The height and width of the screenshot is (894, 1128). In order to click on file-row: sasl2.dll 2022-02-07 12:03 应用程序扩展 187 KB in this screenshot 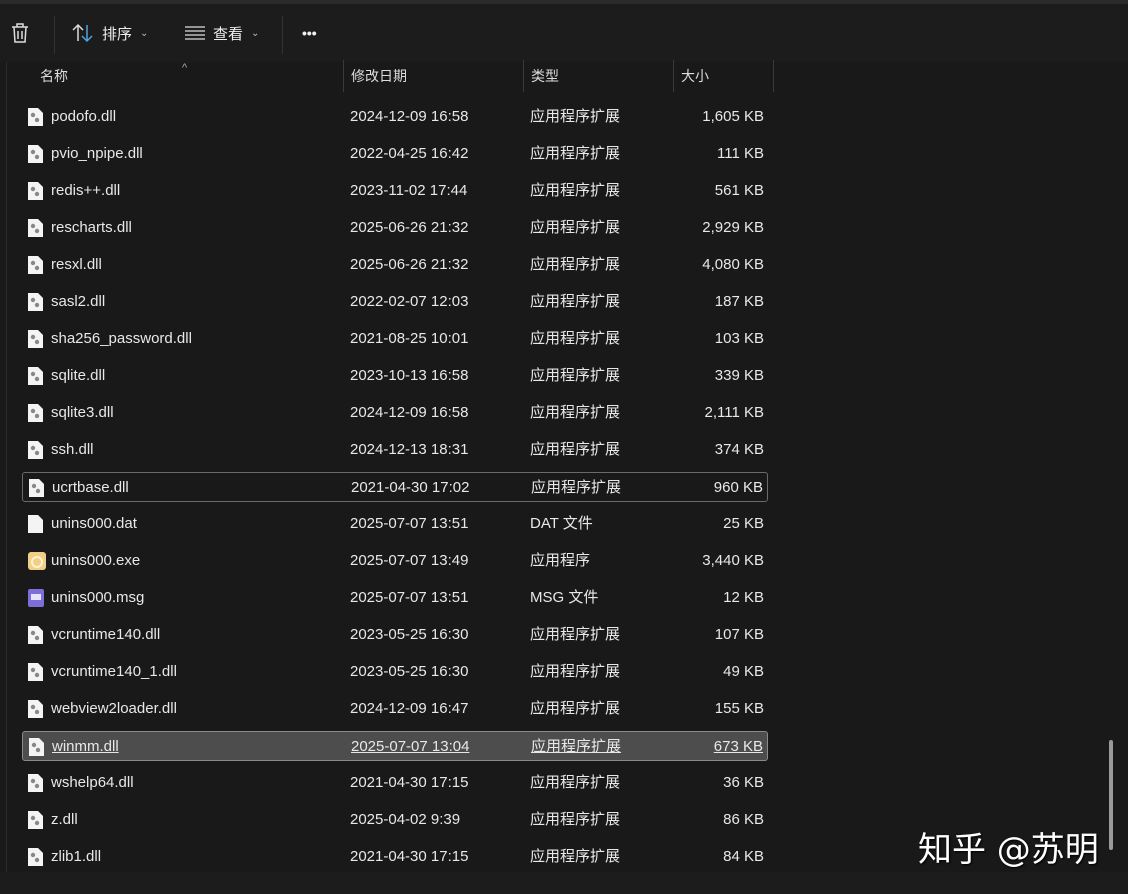, I will do `click(395, 302)`.